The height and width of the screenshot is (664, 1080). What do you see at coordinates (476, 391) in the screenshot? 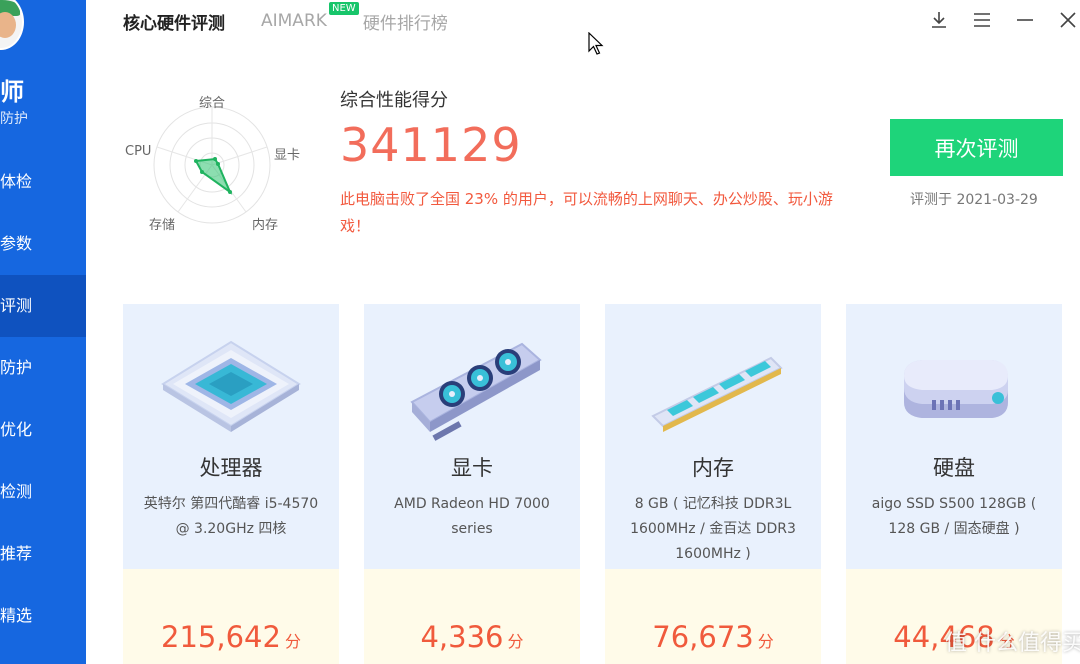
I see `graphics-card-icon` at bounding box center [476, 391].